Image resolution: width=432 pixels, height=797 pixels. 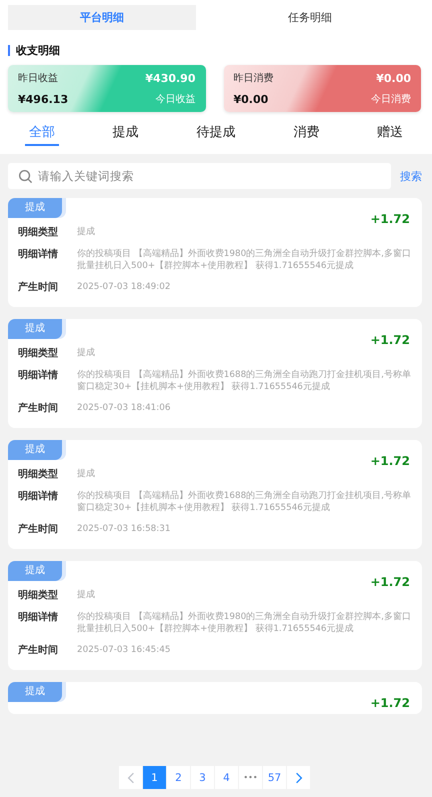 I want to click on page-button: 57, so click(x=274, y=777).